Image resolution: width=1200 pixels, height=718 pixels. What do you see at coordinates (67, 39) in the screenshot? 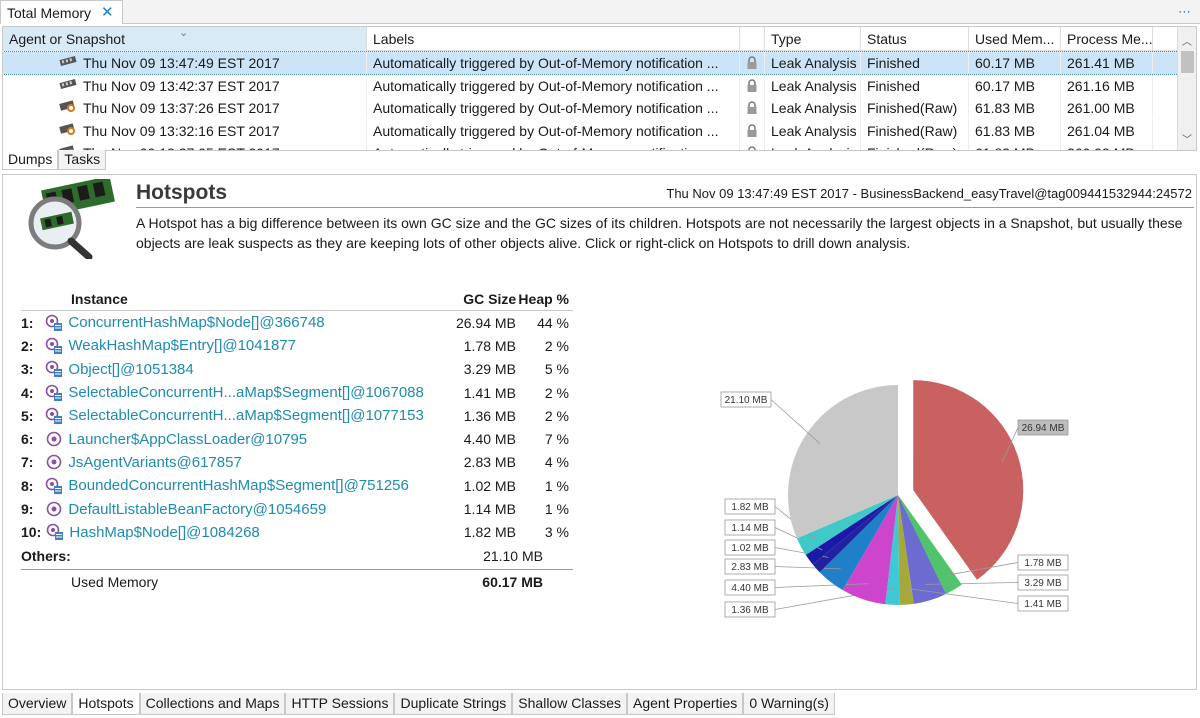
I see `column-label: Agent or Snapshot` at bounding box center [67, 39].